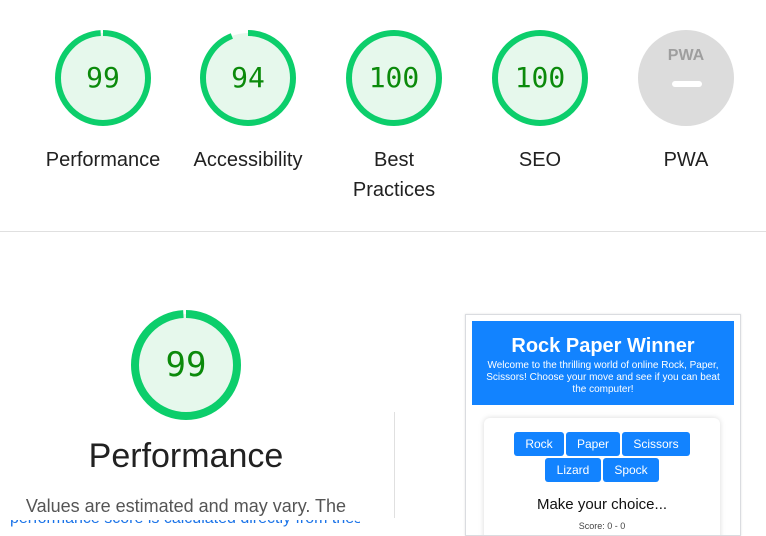 This screenshot has width=766, height=536. Describe the element at coordinates (686, 55) in the screenshot. I see `gauge-pwa-badge-text: PWA` at that location.